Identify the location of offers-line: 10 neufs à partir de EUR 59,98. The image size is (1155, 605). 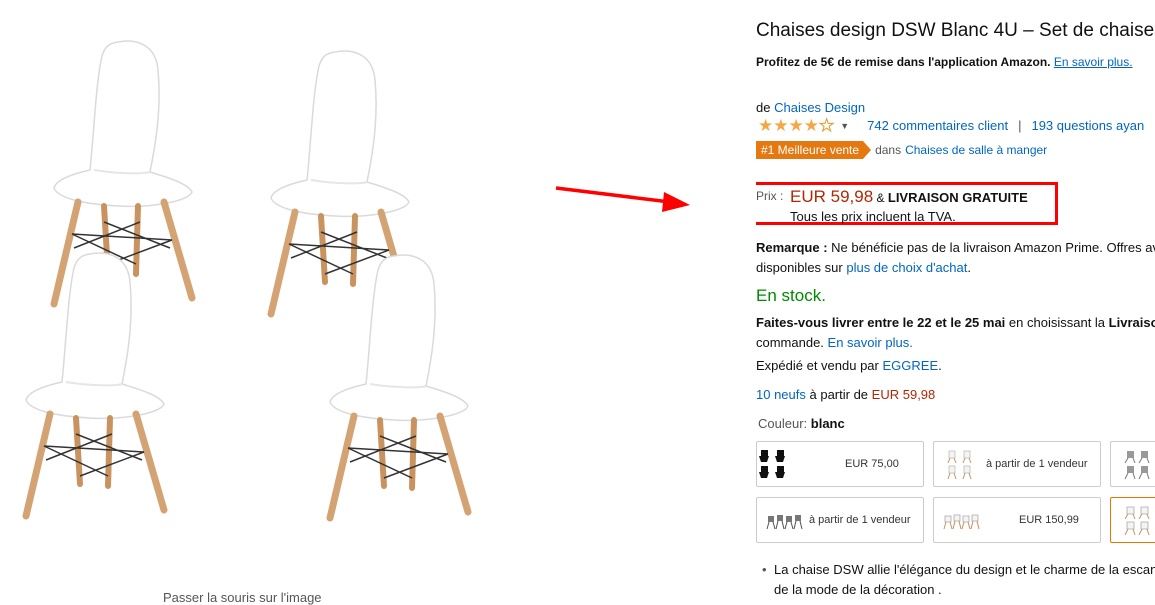
(845, 394).